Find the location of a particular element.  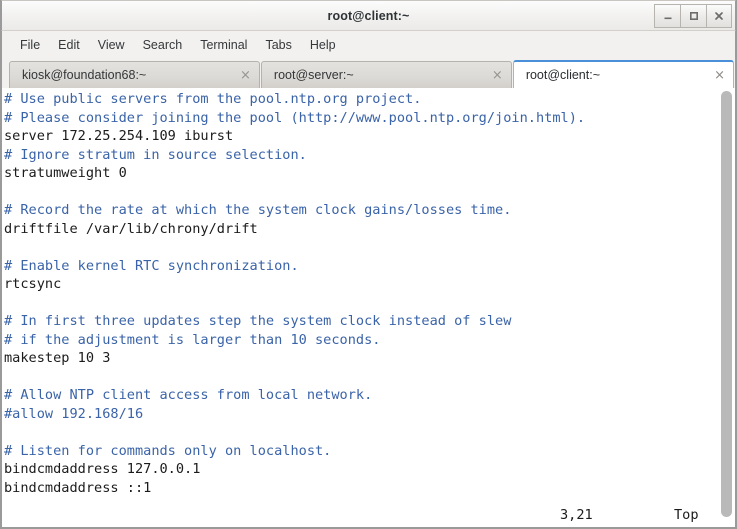

maximize-icon is located at coordinates (693, 16).